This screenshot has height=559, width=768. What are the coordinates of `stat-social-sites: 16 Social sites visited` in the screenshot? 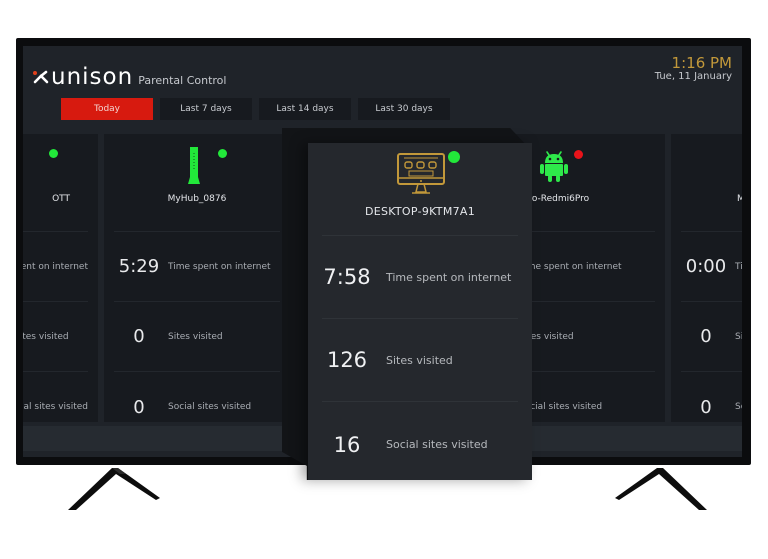 It's located at (420, 444).